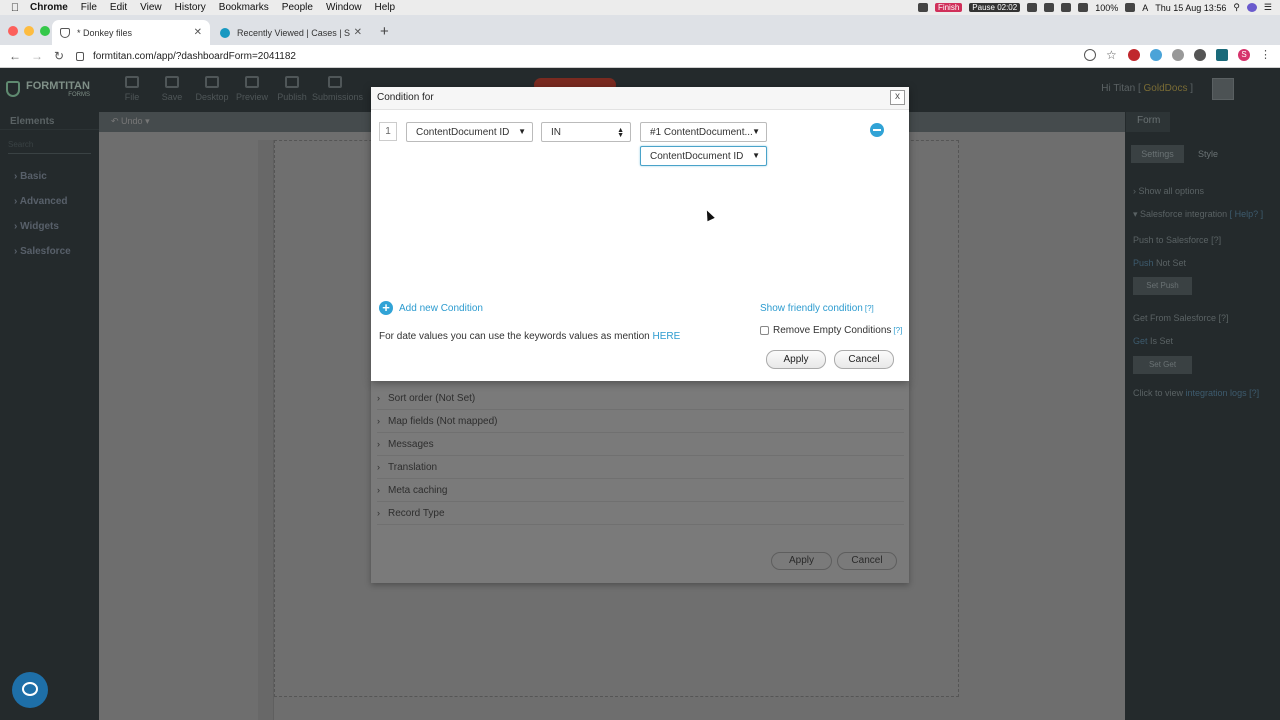 The width and height of the screenshot is (1280, 720). What do you see at coordinates (1208, 154) in the screenshot?
I see `style-tab: Style` at bounding box center [1208, 154].